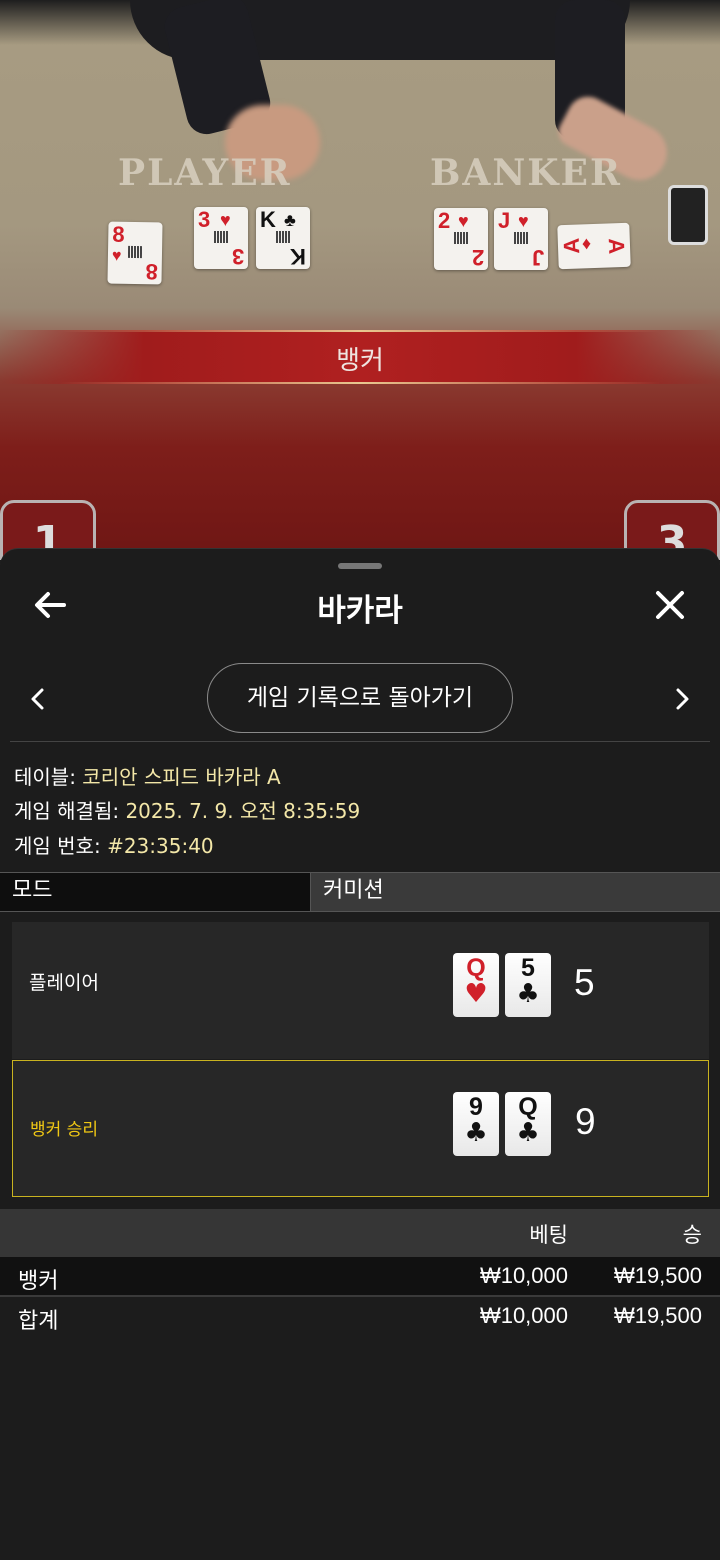 The image size is (720, 1560). I want to click on table-card-banker-3: A ♦ A, so click(594, 246).